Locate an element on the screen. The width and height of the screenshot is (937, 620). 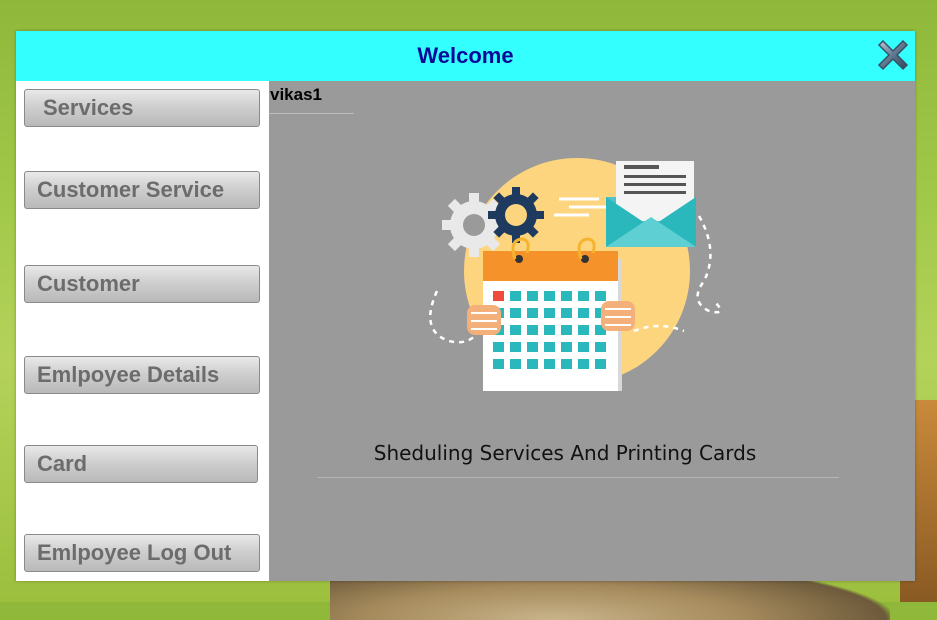
close-icon is located at coordinates (893, 55).